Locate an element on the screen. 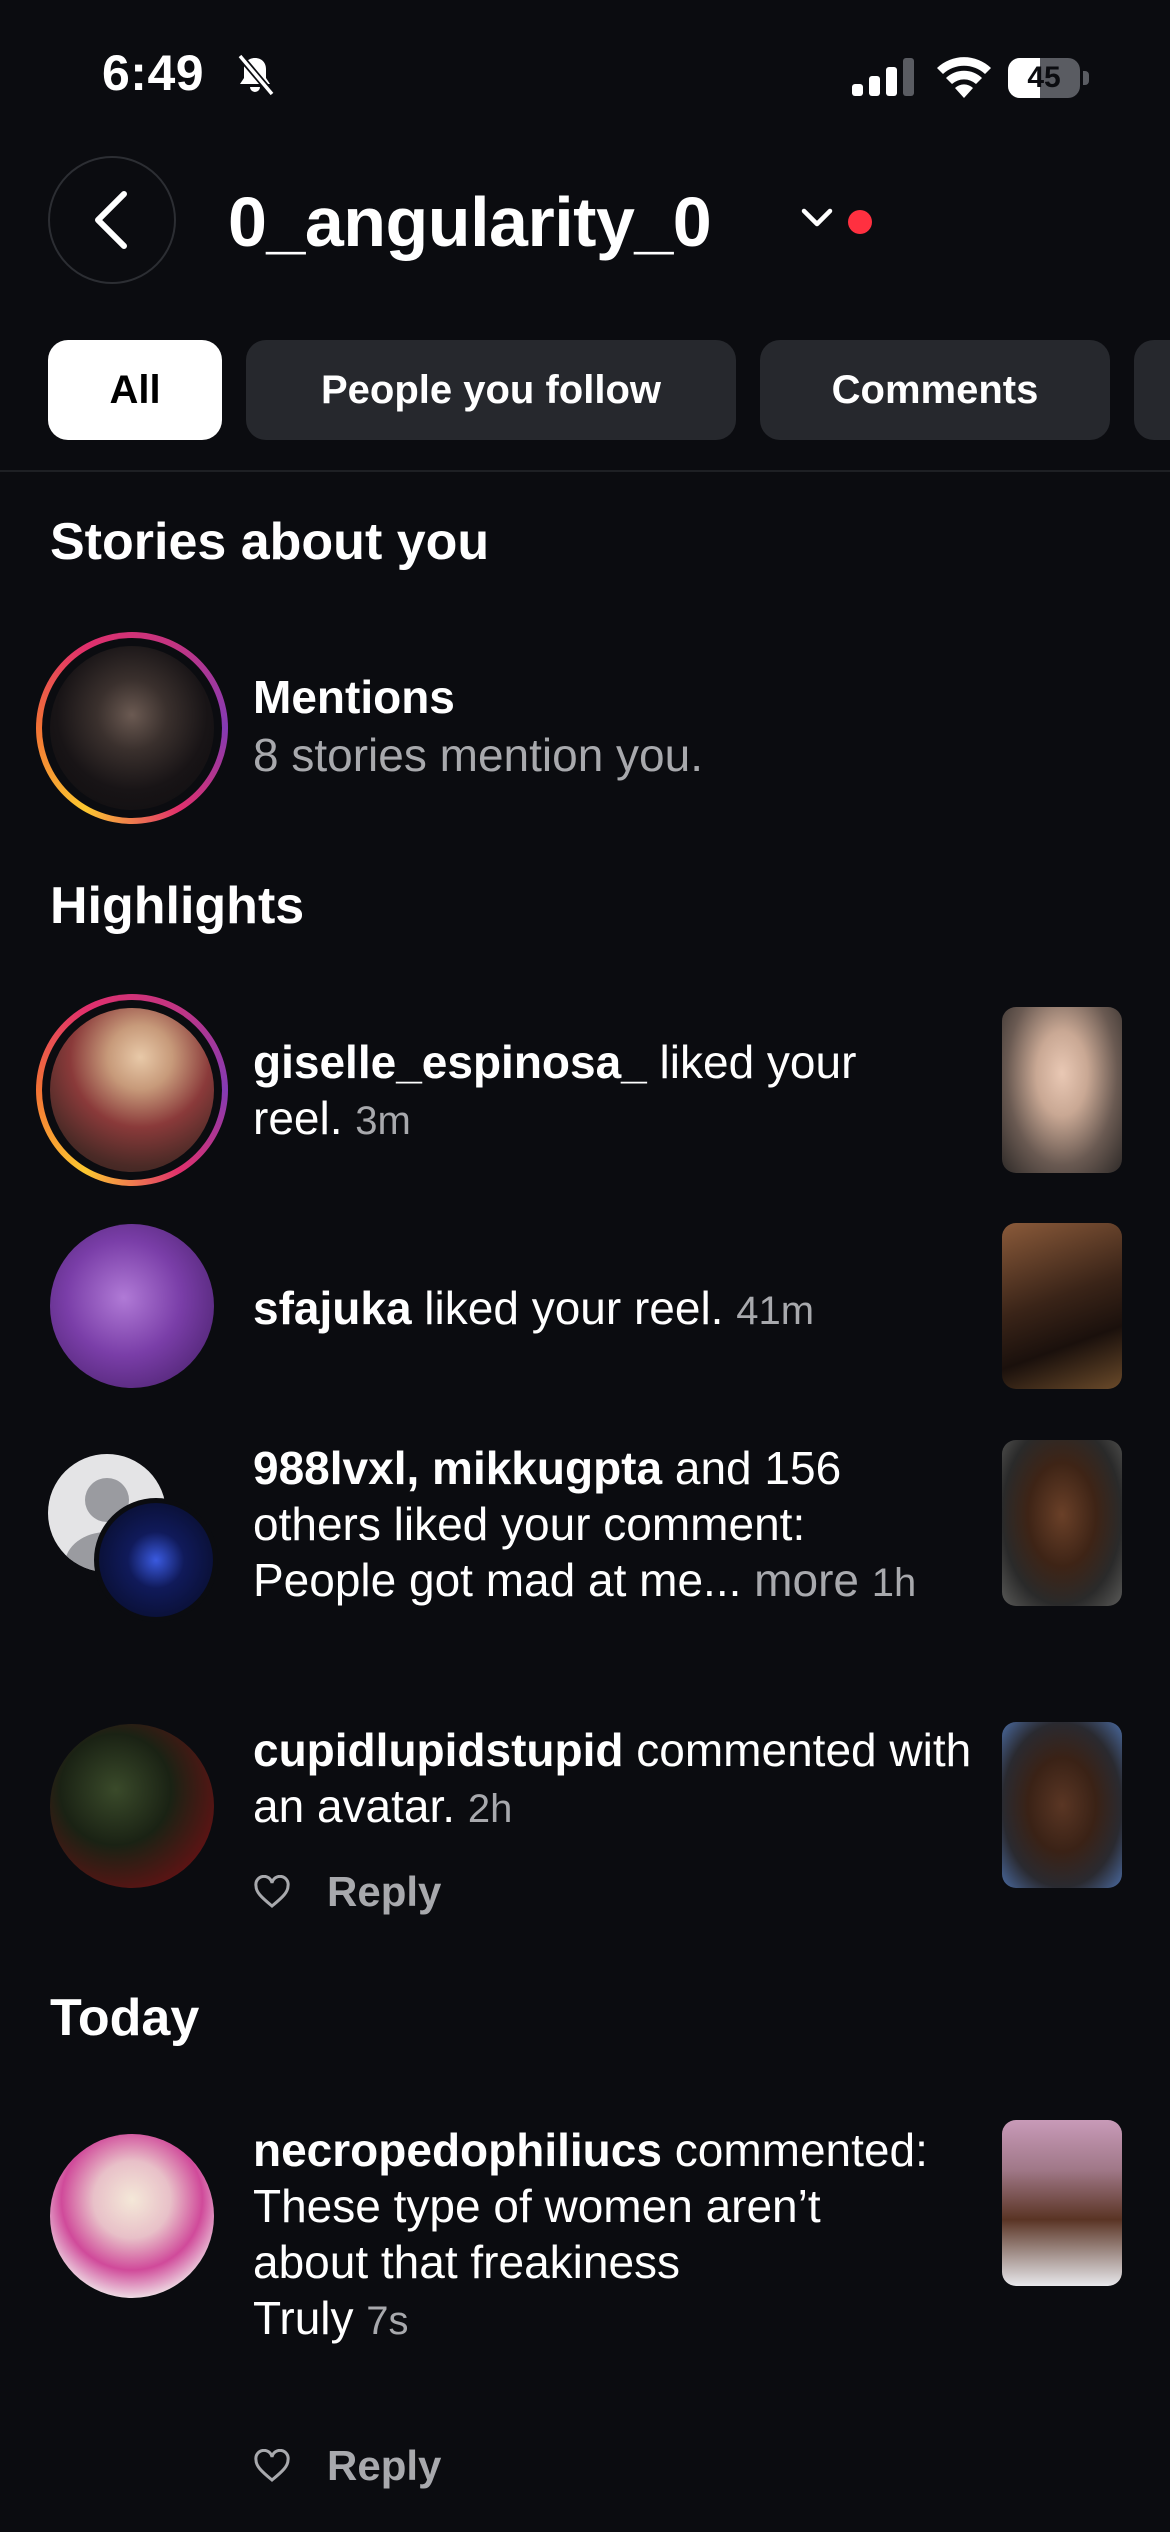 The height and width of the screenshot is (2532, 1170). chevron-left-icon is located at coordinates (111, 220).